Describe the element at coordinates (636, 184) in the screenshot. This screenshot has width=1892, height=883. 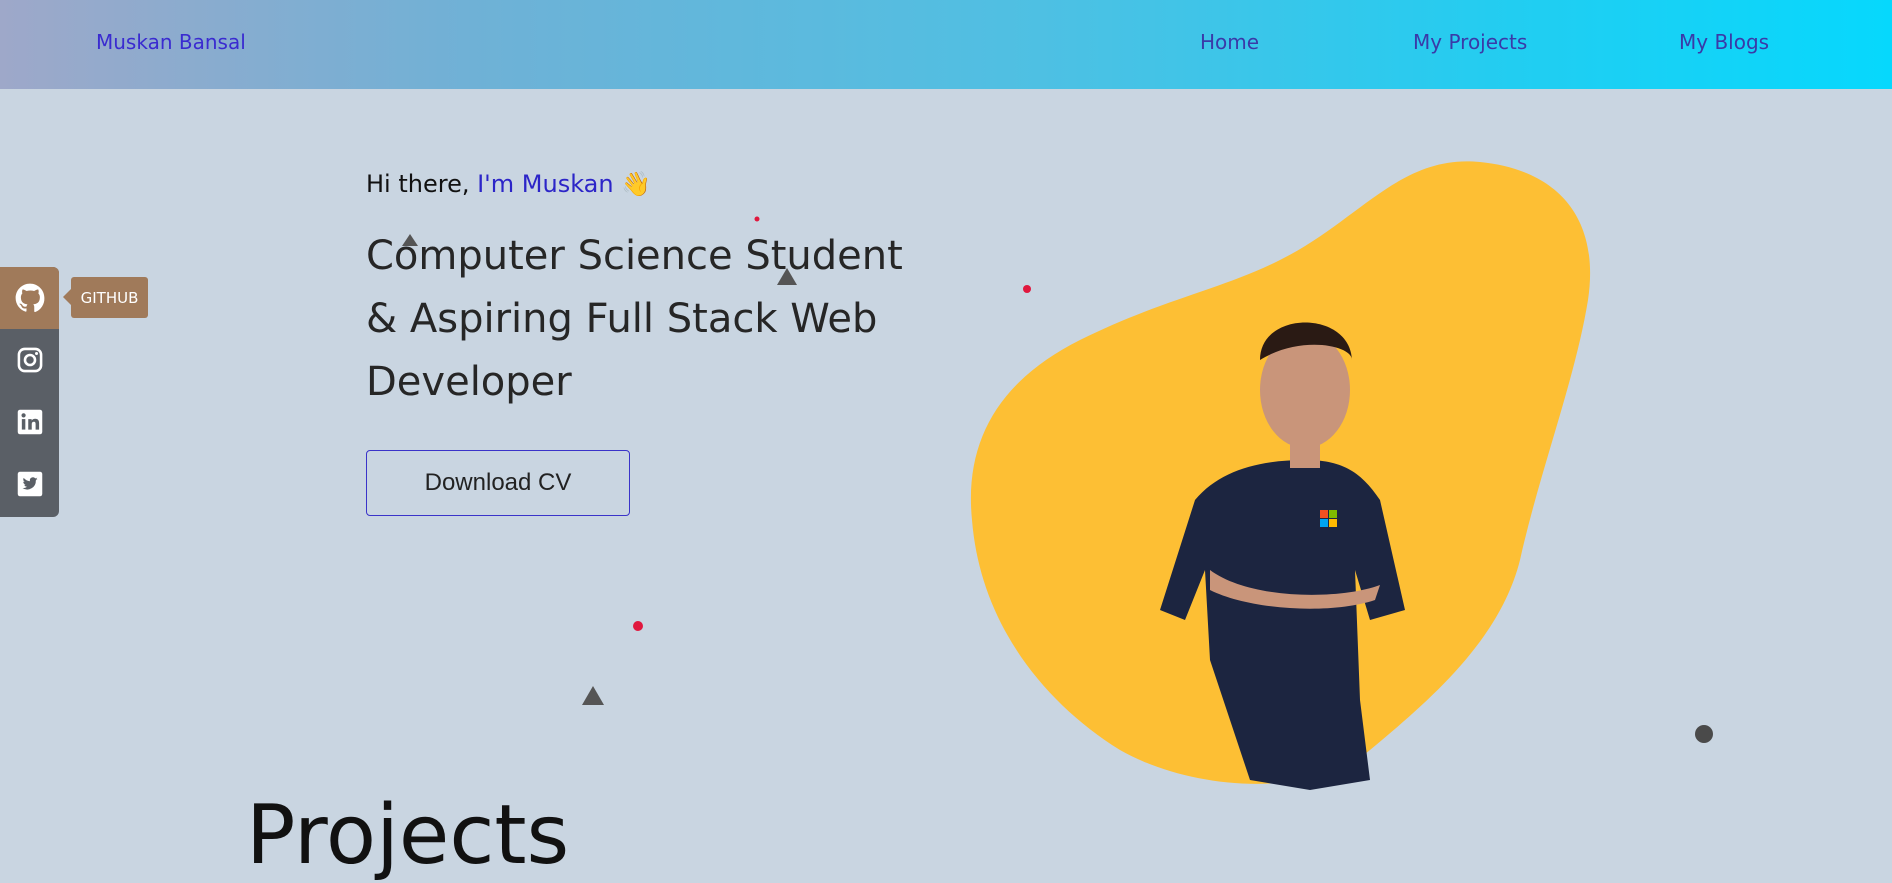
I see `wave-icon: 👋` at that location.